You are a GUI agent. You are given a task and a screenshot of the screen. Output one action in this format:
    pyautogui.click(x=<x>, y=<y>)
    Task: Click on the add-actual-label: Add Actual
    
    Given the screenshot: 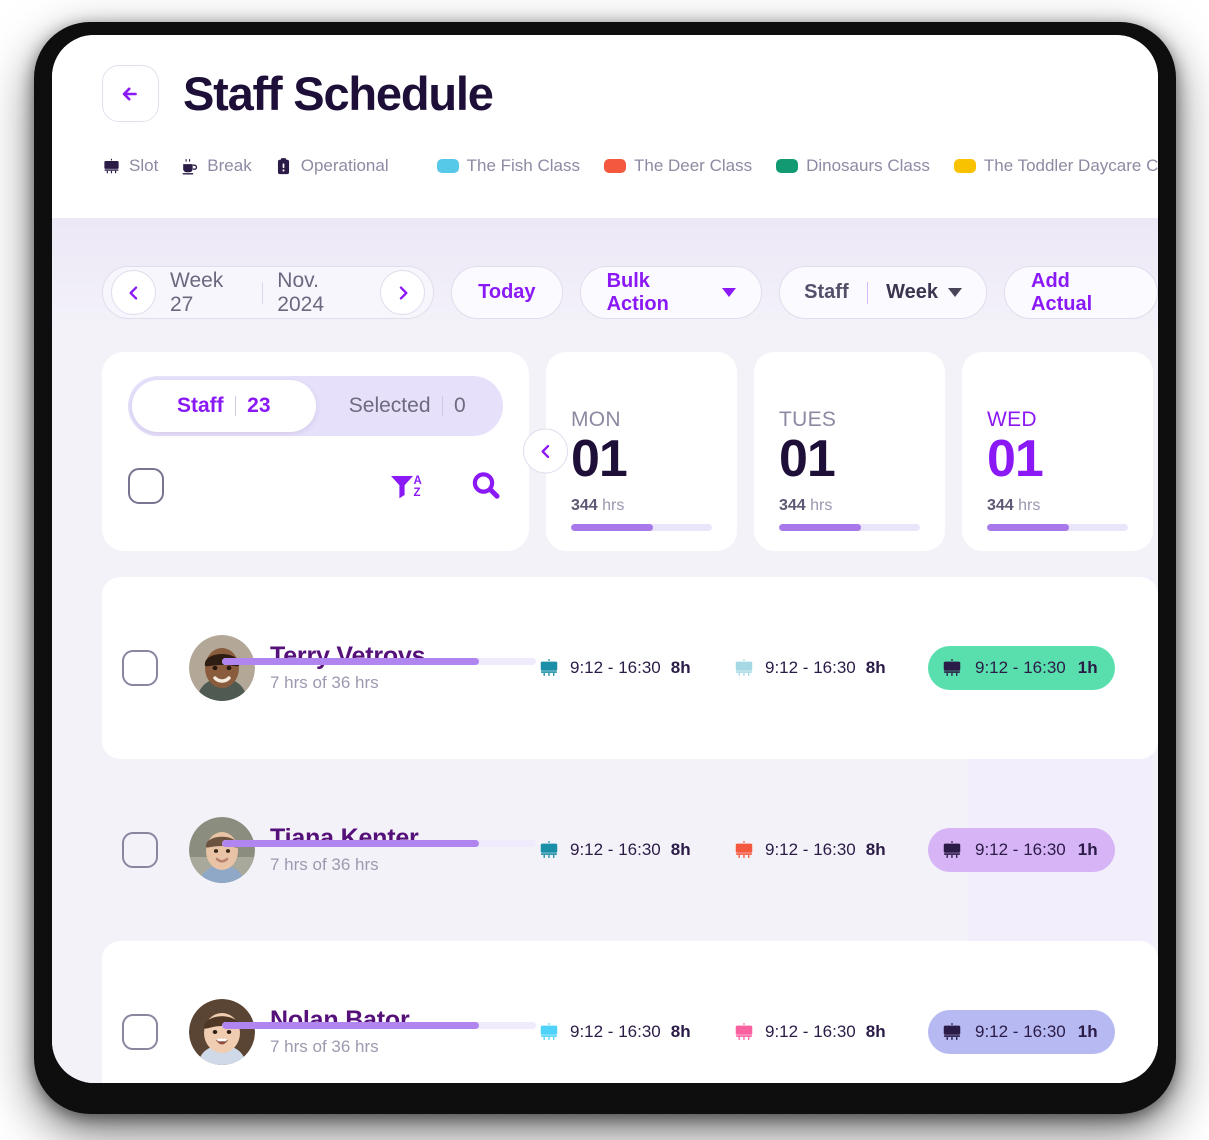 What is the action you would take?
    pyautogui.click(x=1062, y=292)
    